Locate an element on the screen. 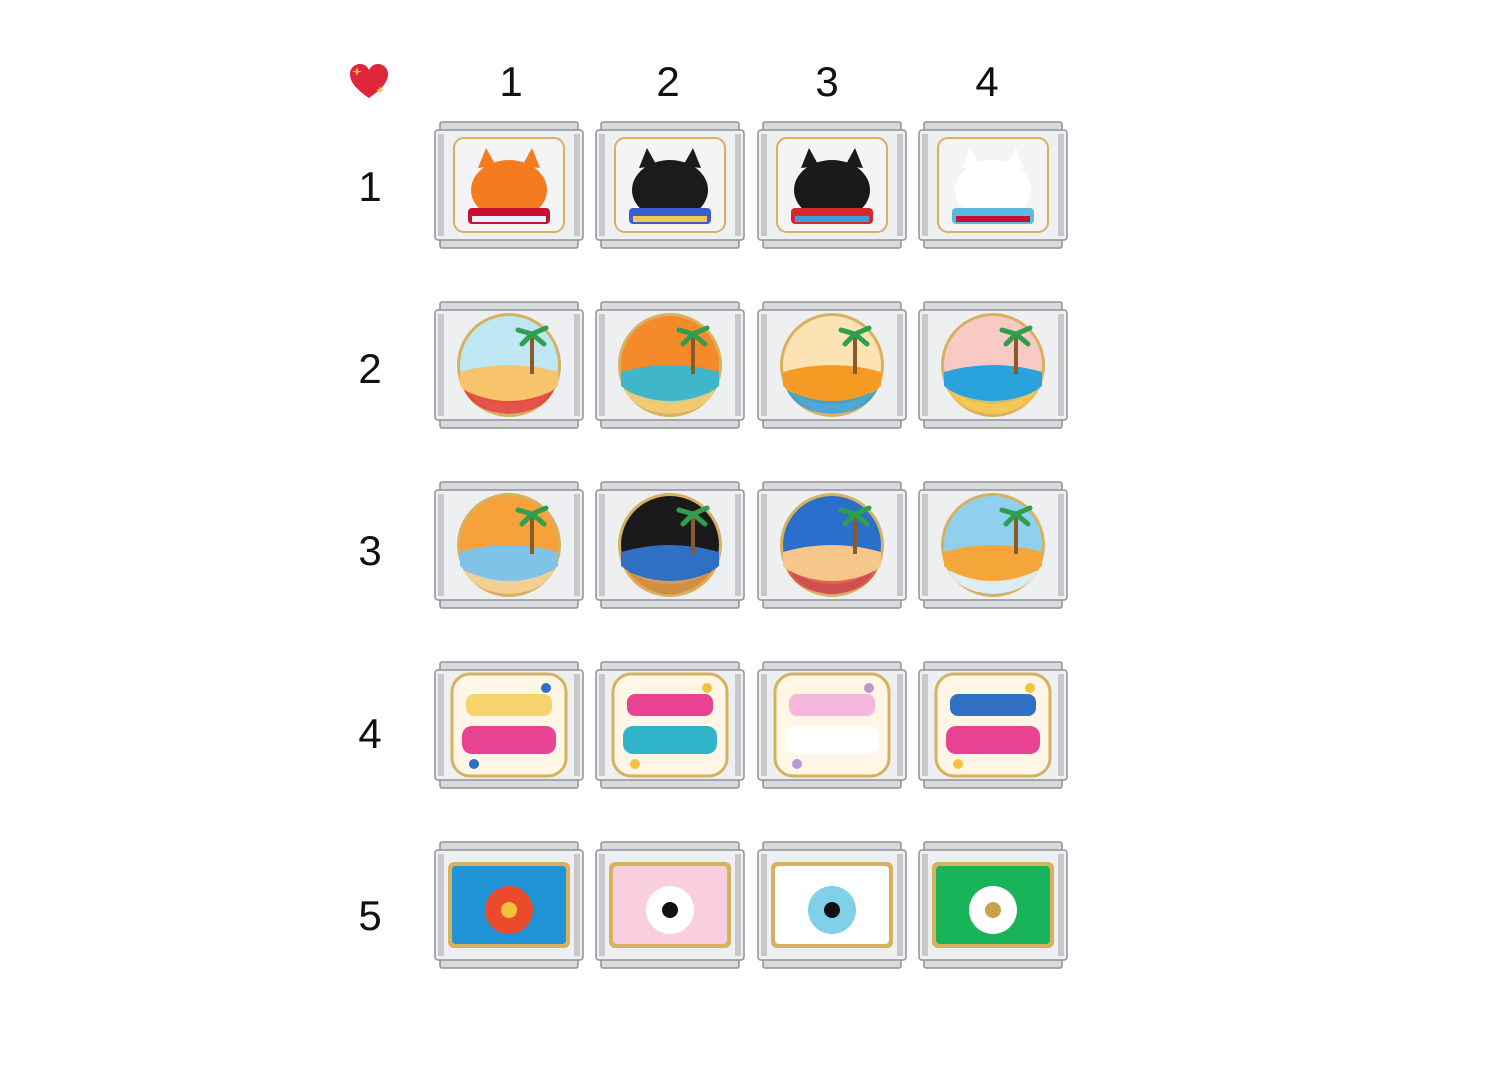  column-label-4: 4 is located at coordinates (987, 81).